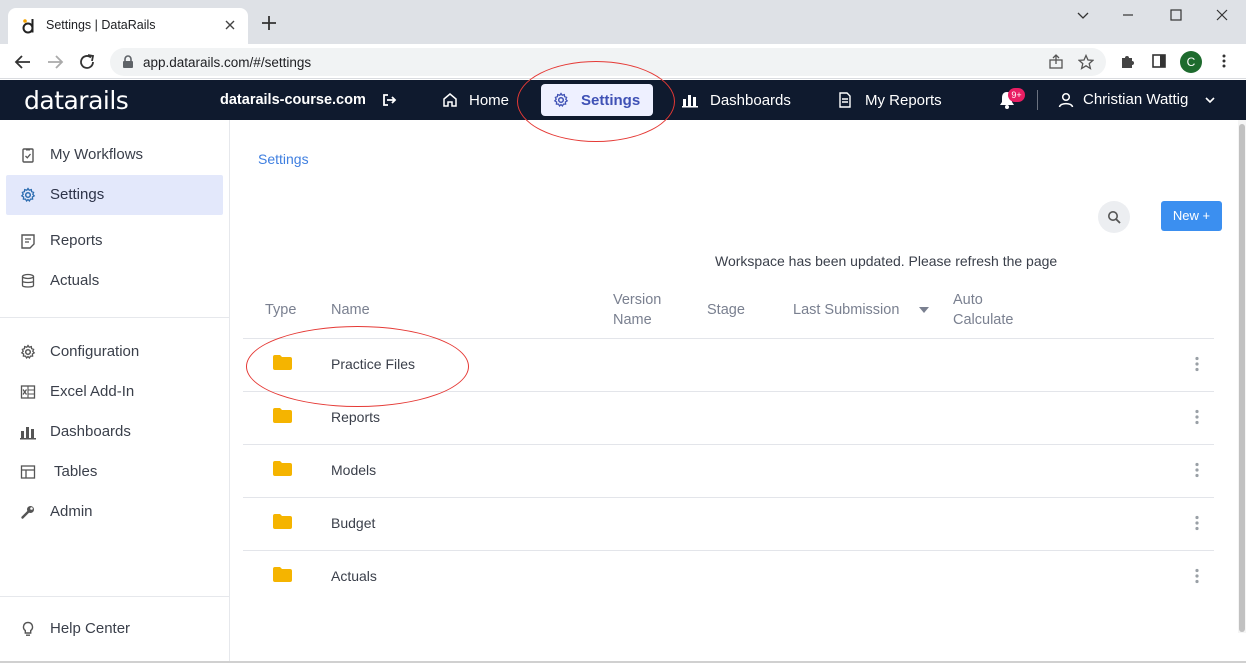 The height and width of the screenshot is (663, 1246). What do you see at coordinates (114, 432) in the screenshot?
I see `sidebar-item-dashboards: Dashboards` at bounding box center [114, 432].